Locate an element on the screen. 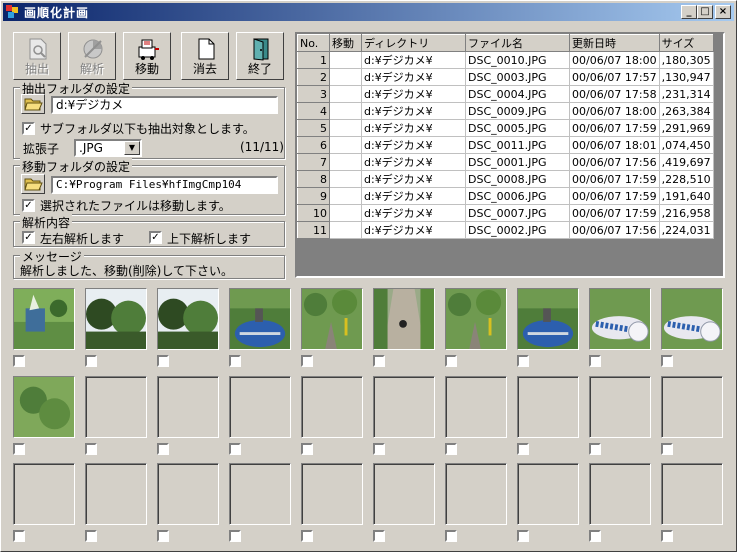  delete-button: 消去 is located at coordinates (205, 56).